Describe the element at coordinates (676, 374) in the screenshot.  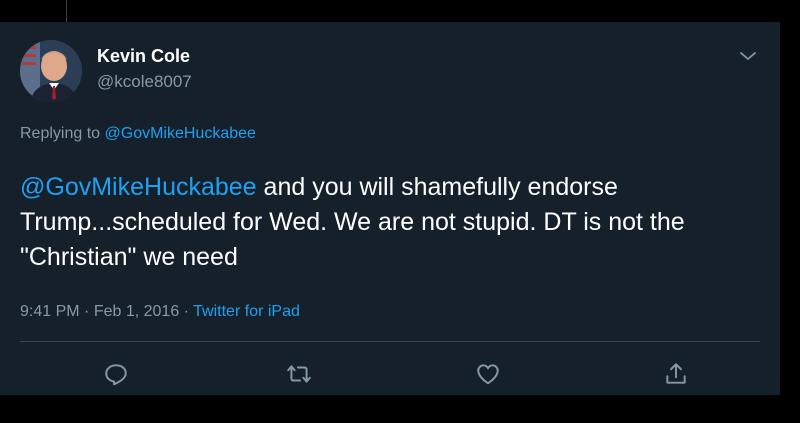
I see `share-icon` at that location.